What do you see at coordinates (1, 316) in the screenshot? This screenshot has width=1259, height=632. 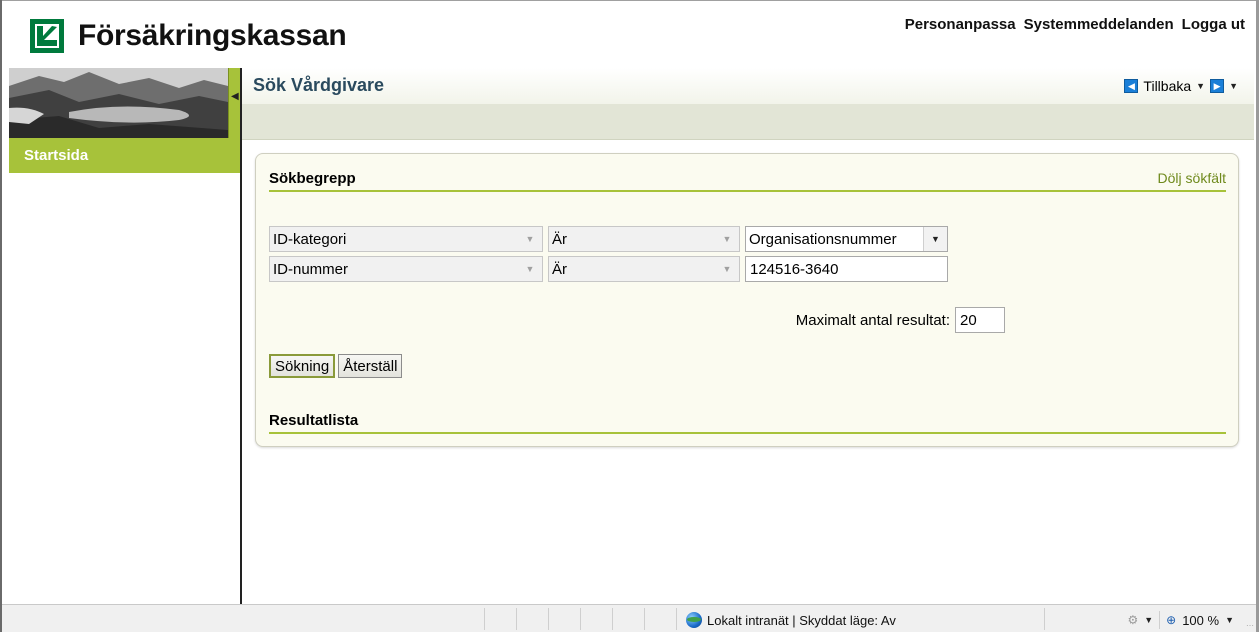 I see `window-left-border` at bounding box center [1, 316].